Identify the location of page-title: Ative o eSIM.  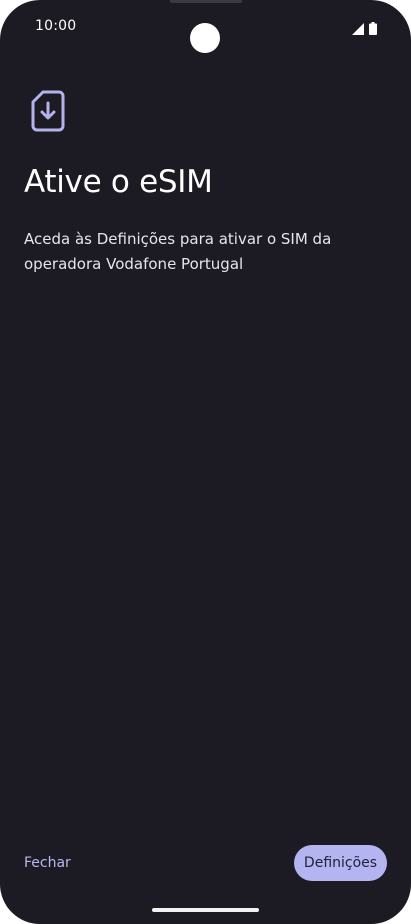
(118, 182).